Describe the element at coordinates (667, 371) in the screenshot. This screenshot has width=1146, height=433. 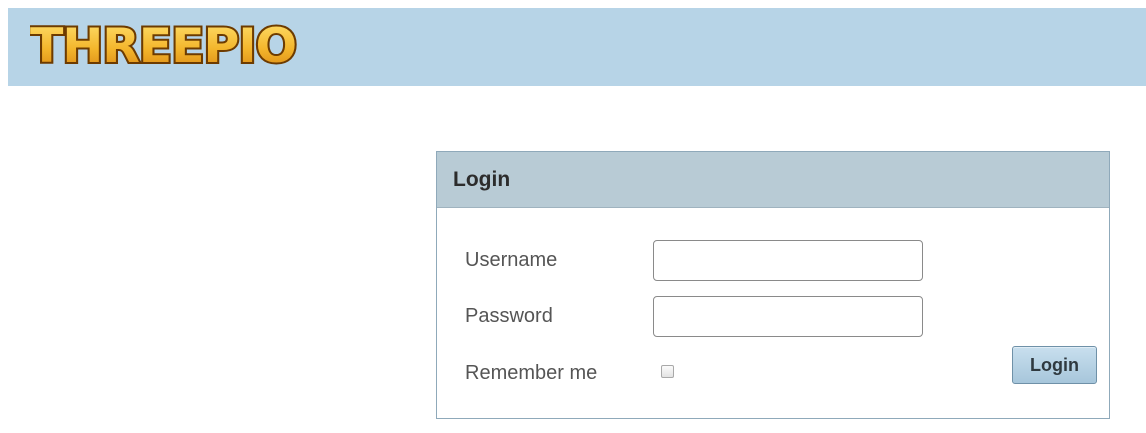
I see `remember-me-checkbox` at that location.